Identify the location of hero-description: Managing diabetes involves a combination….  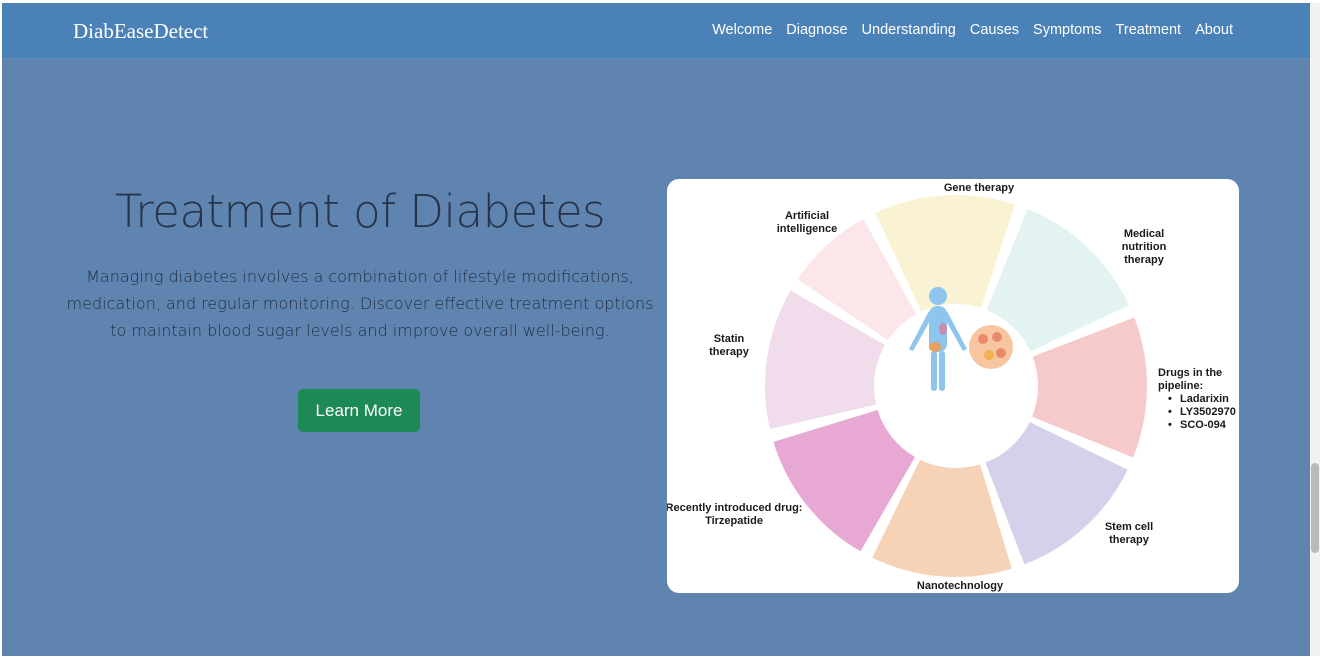
(360, 303).